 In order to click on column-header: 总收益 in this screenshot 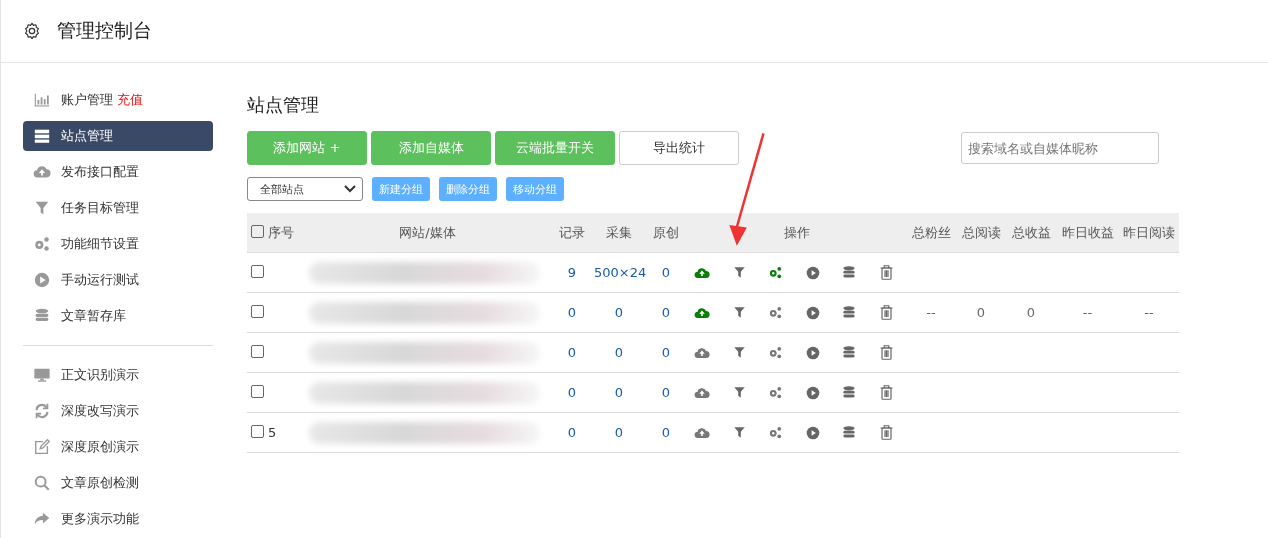, I will do `click(1031, 232)`.